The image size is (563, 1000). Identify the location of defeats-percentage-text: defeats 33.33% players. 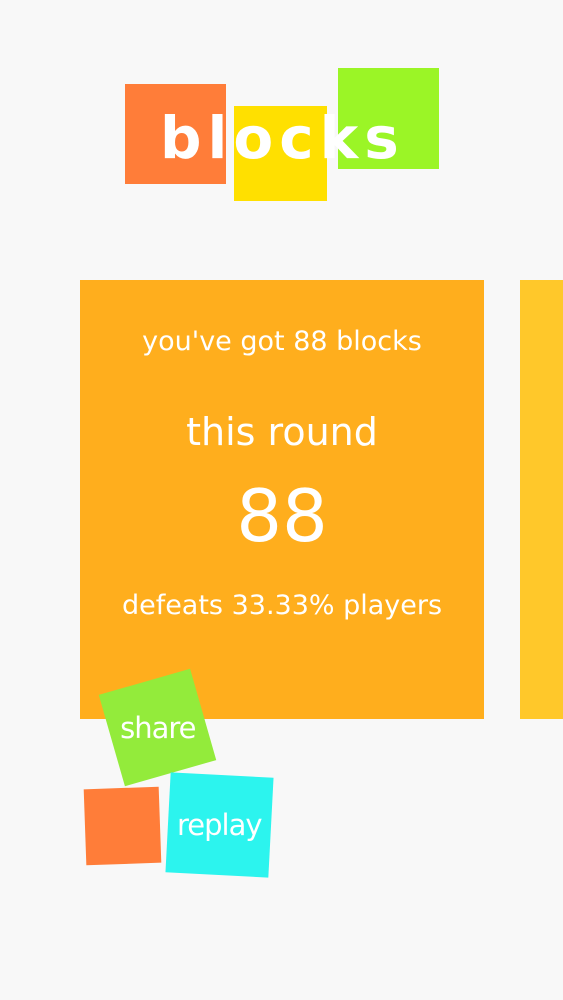
(282, 605).